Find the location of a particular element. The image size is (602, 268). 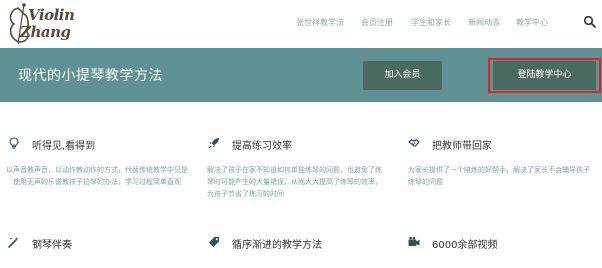

nav-item-teaching-center: 教学中心 is located at coordinates (532, 22).